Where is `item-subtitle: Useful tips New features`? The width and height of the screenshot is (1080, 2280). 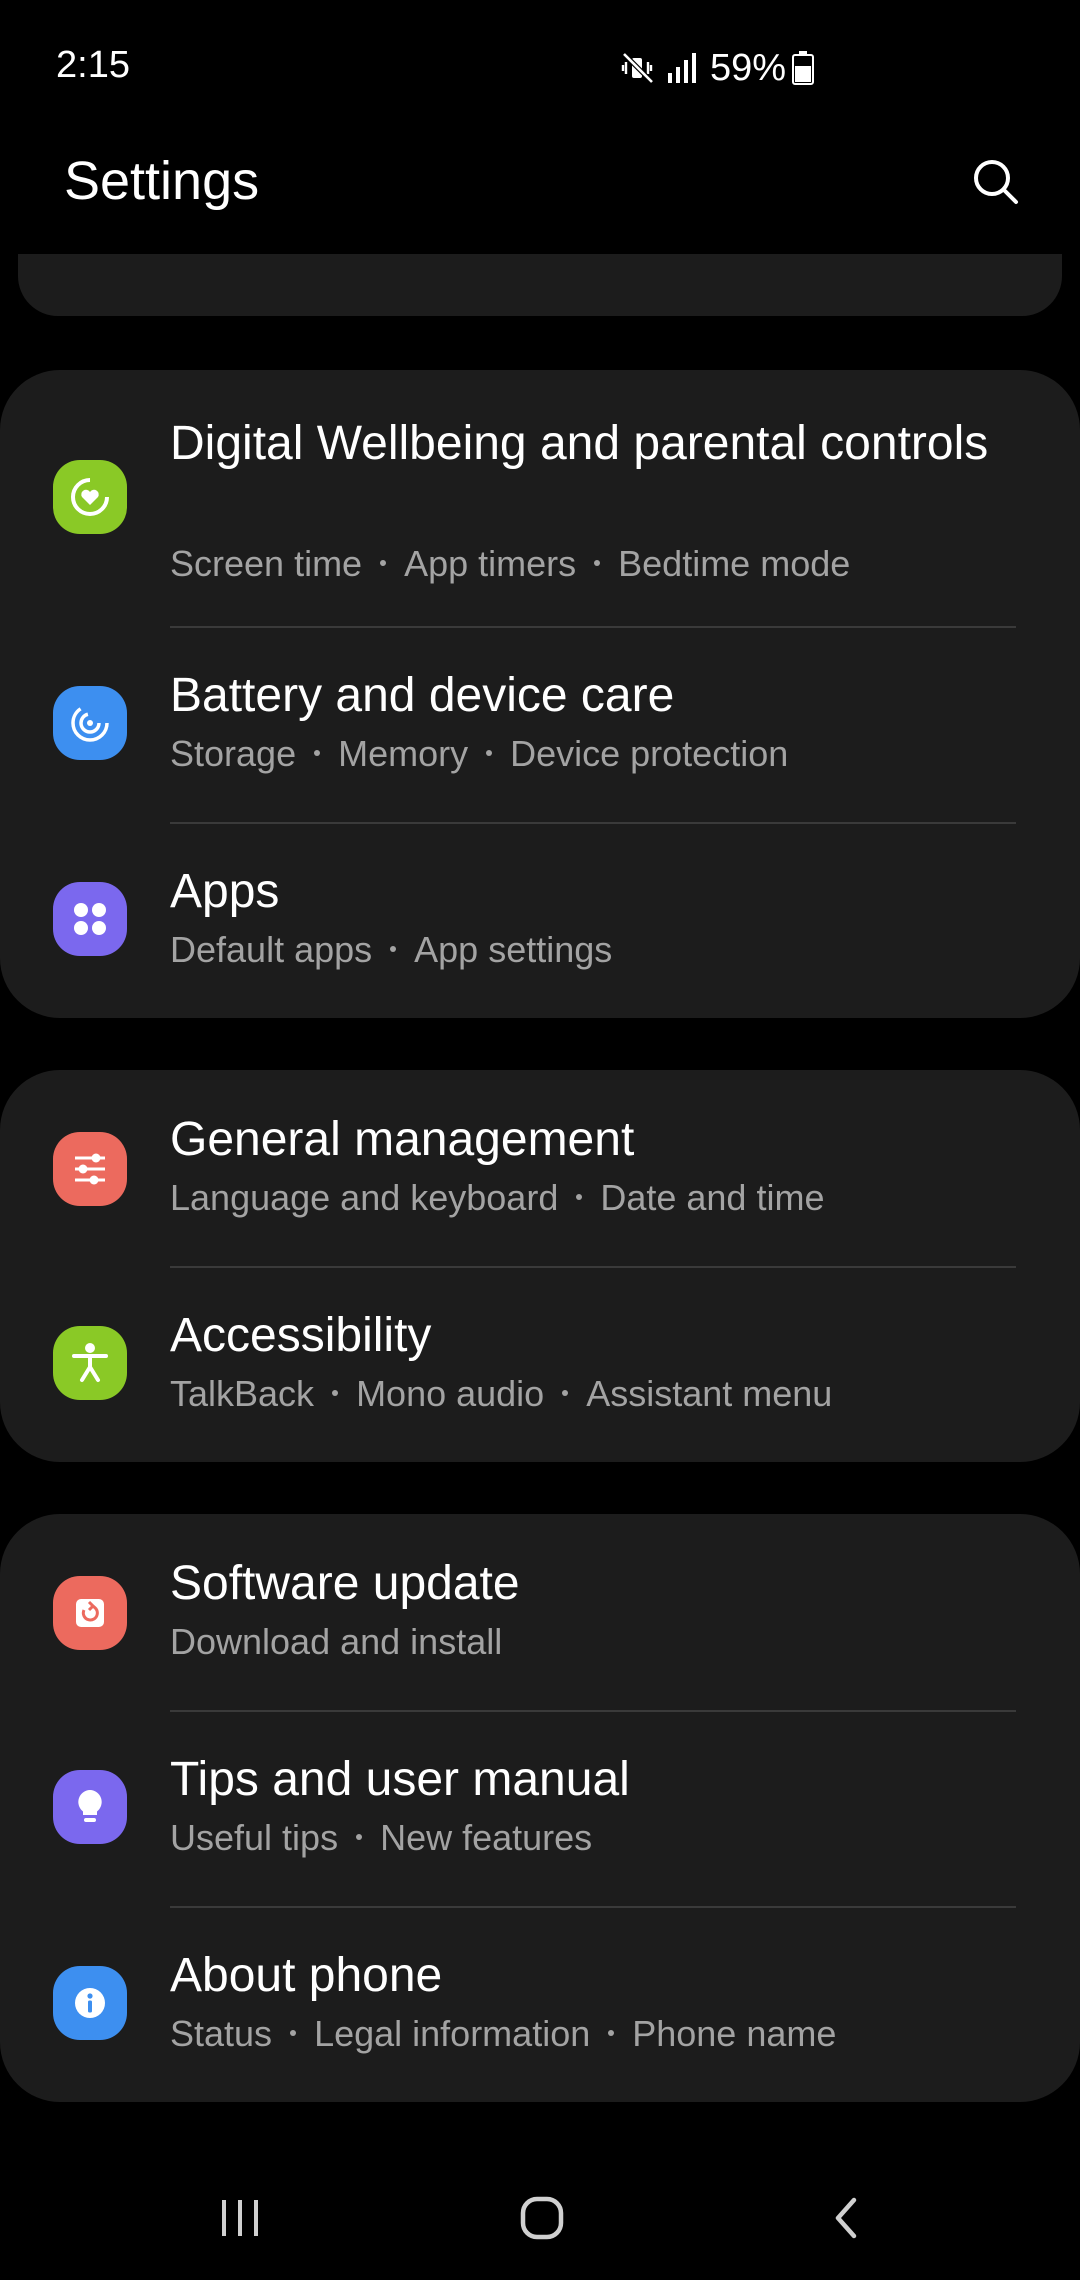
item-subtitle: Useful tips New features is located at coordinates (381, 1837).